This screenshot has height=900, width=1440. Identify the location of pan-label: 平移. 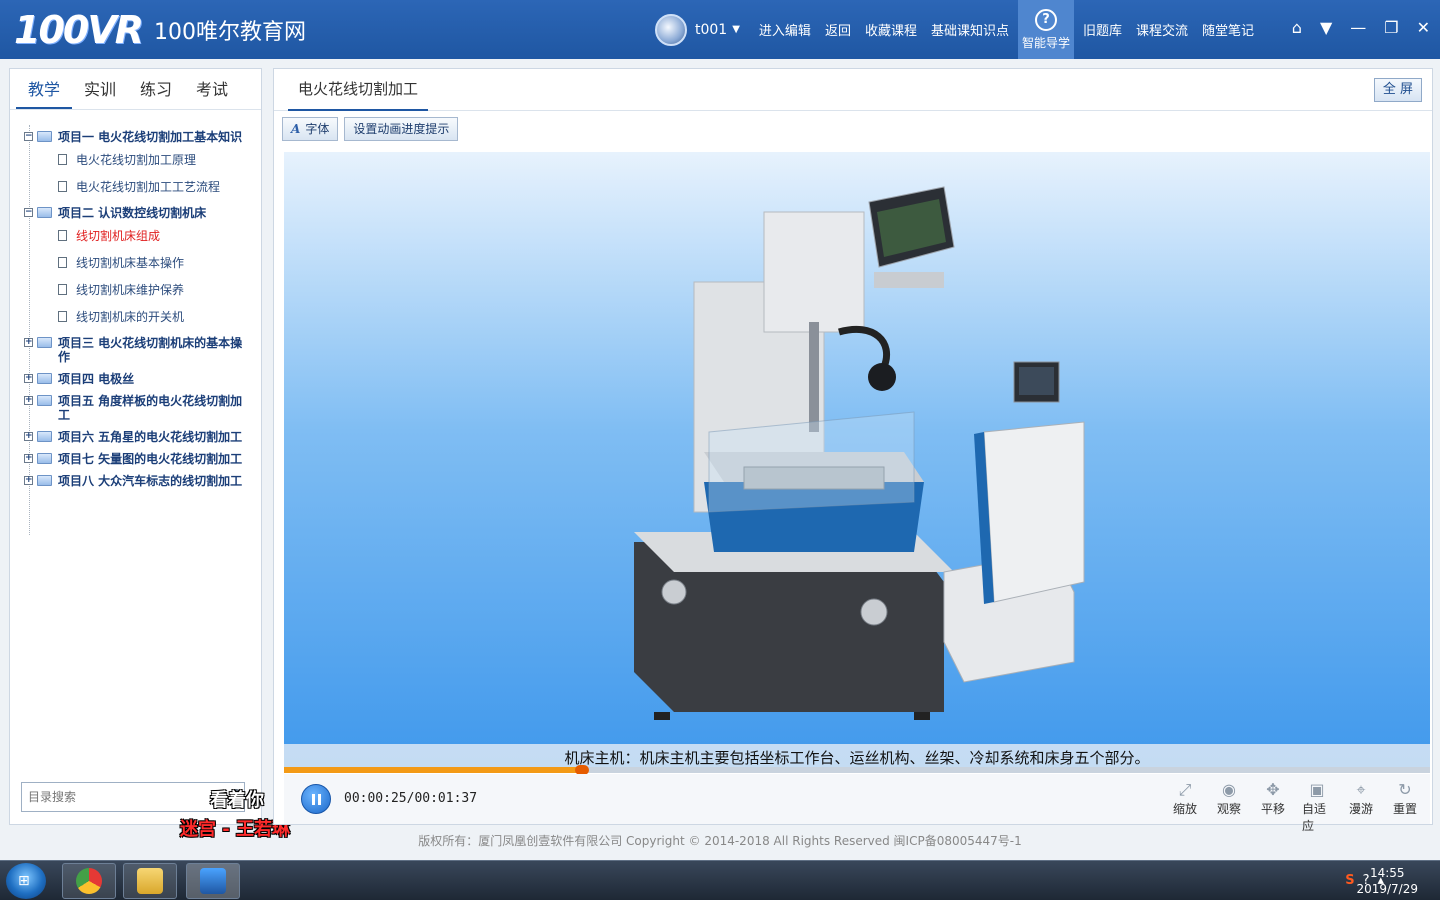
(1272, 809).